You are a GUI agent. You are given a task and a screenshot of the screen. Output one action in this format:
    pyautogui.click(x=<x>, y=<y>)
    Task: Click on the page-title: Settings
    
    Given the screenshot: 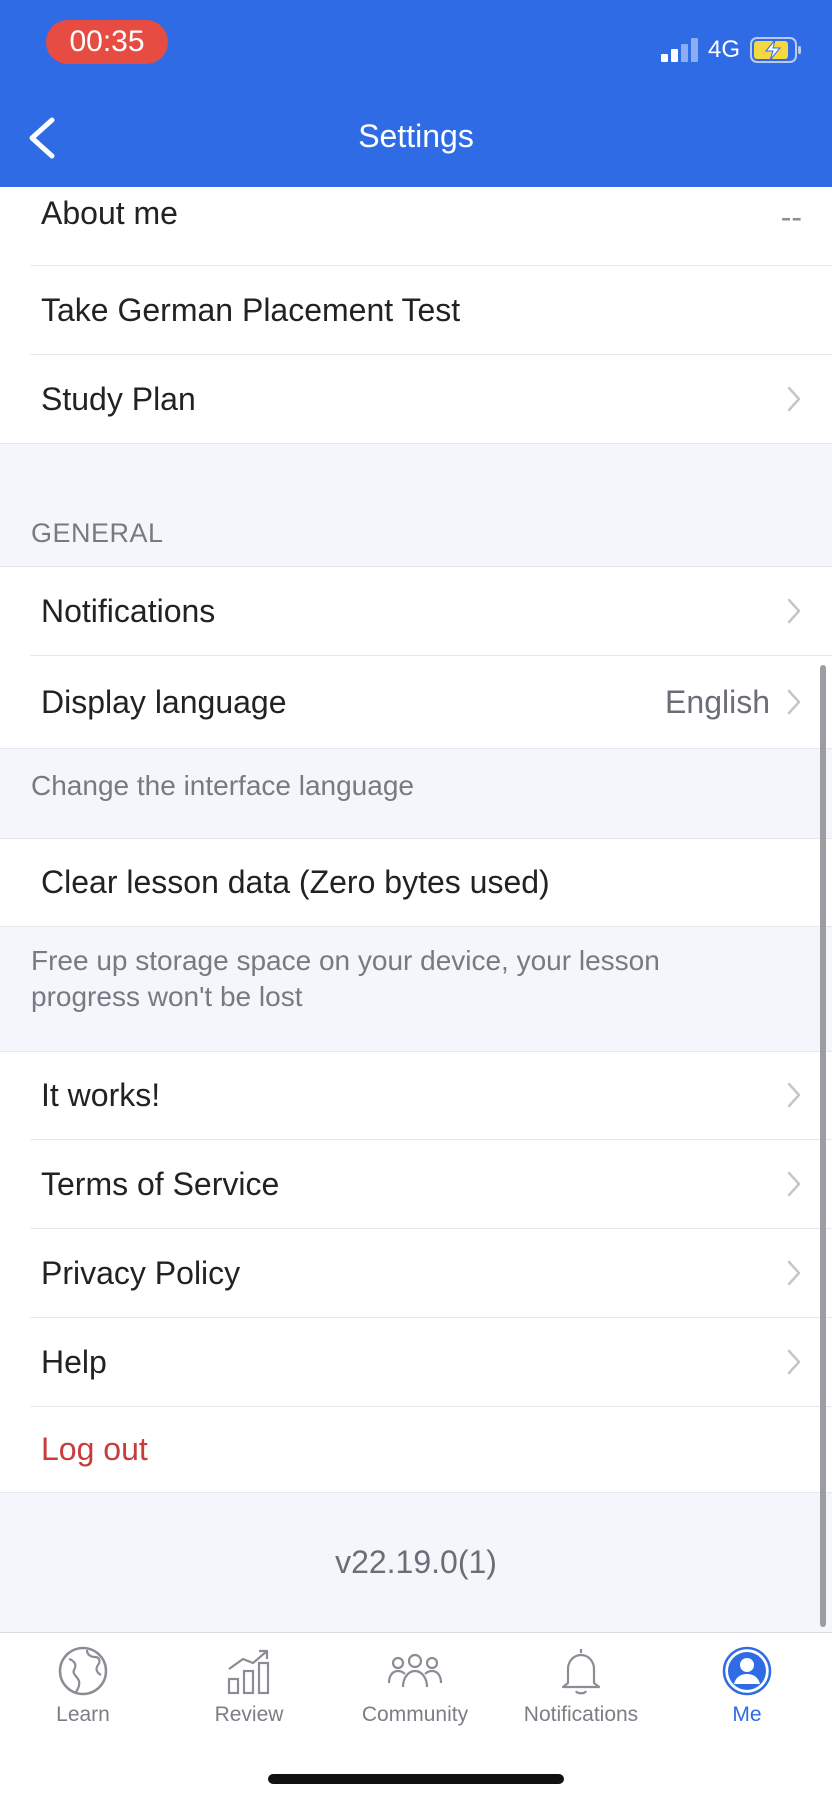 What is the action you would take?
    pyautogui.click(x=416, y=136)
    